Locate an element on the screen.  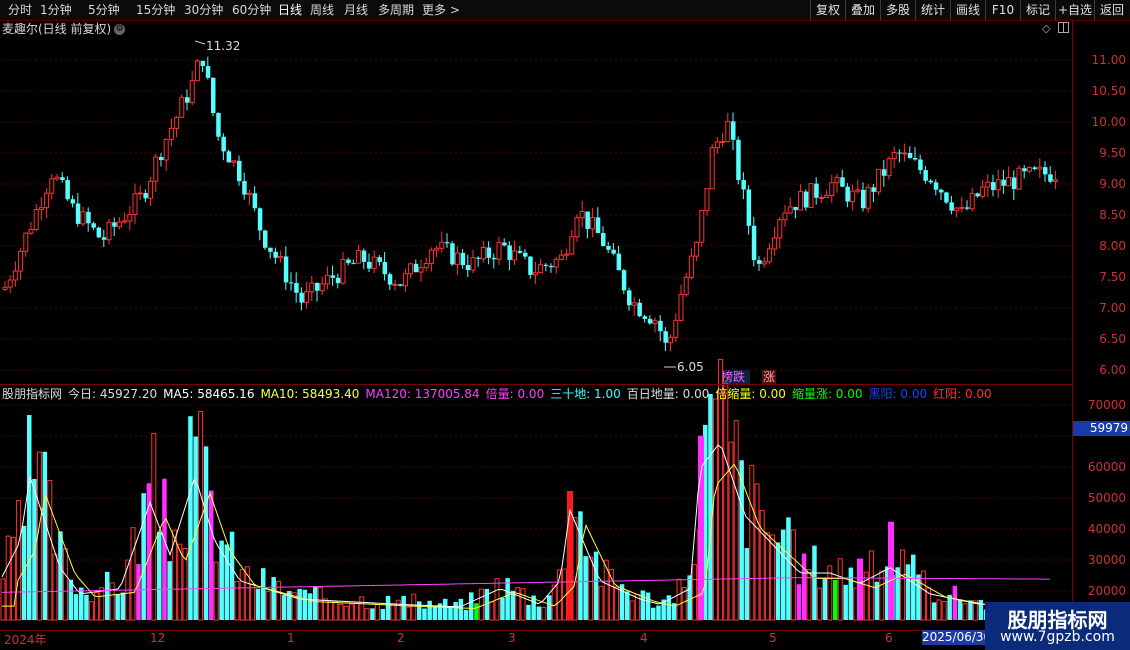
x-tick: 3 is located at coordinates (512, 638).